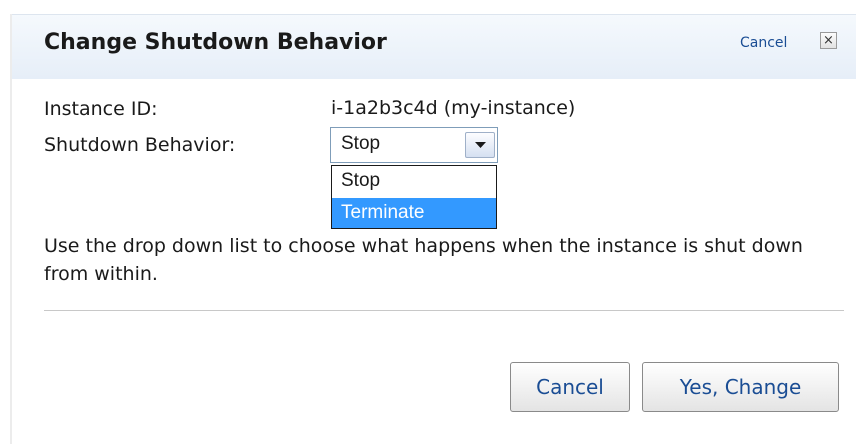 The width and height of the screenshot is (856, 444). Describe the element at coordinates (140, 145) in the screenshot. I see `shutdown-behavior-label: Shutdown Behavior:` at that location.